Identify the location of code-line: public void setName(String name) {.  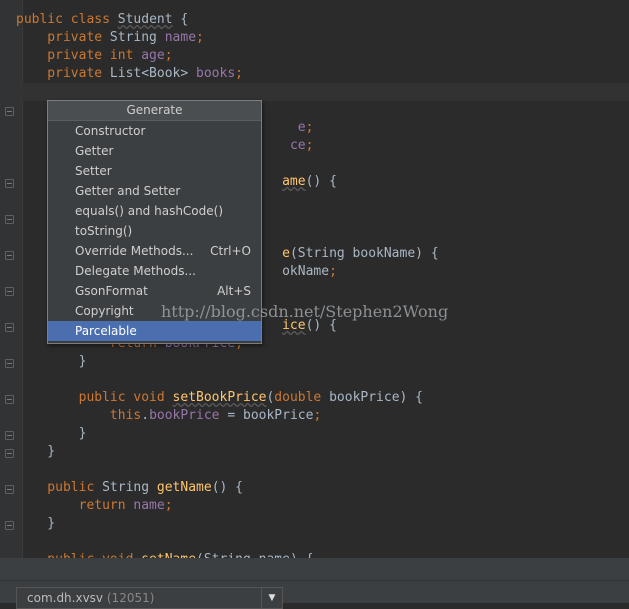
(164, 554).